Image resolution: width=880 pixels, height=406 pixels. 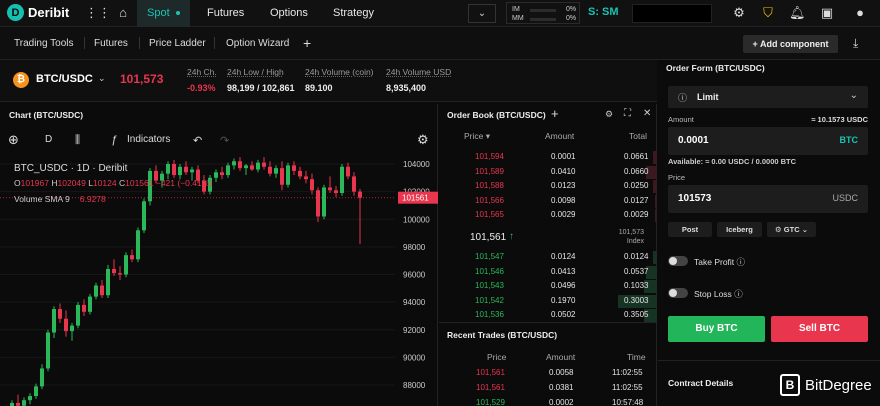 I want to click on expand-icon: ⛶, so click(x=627, y=113).